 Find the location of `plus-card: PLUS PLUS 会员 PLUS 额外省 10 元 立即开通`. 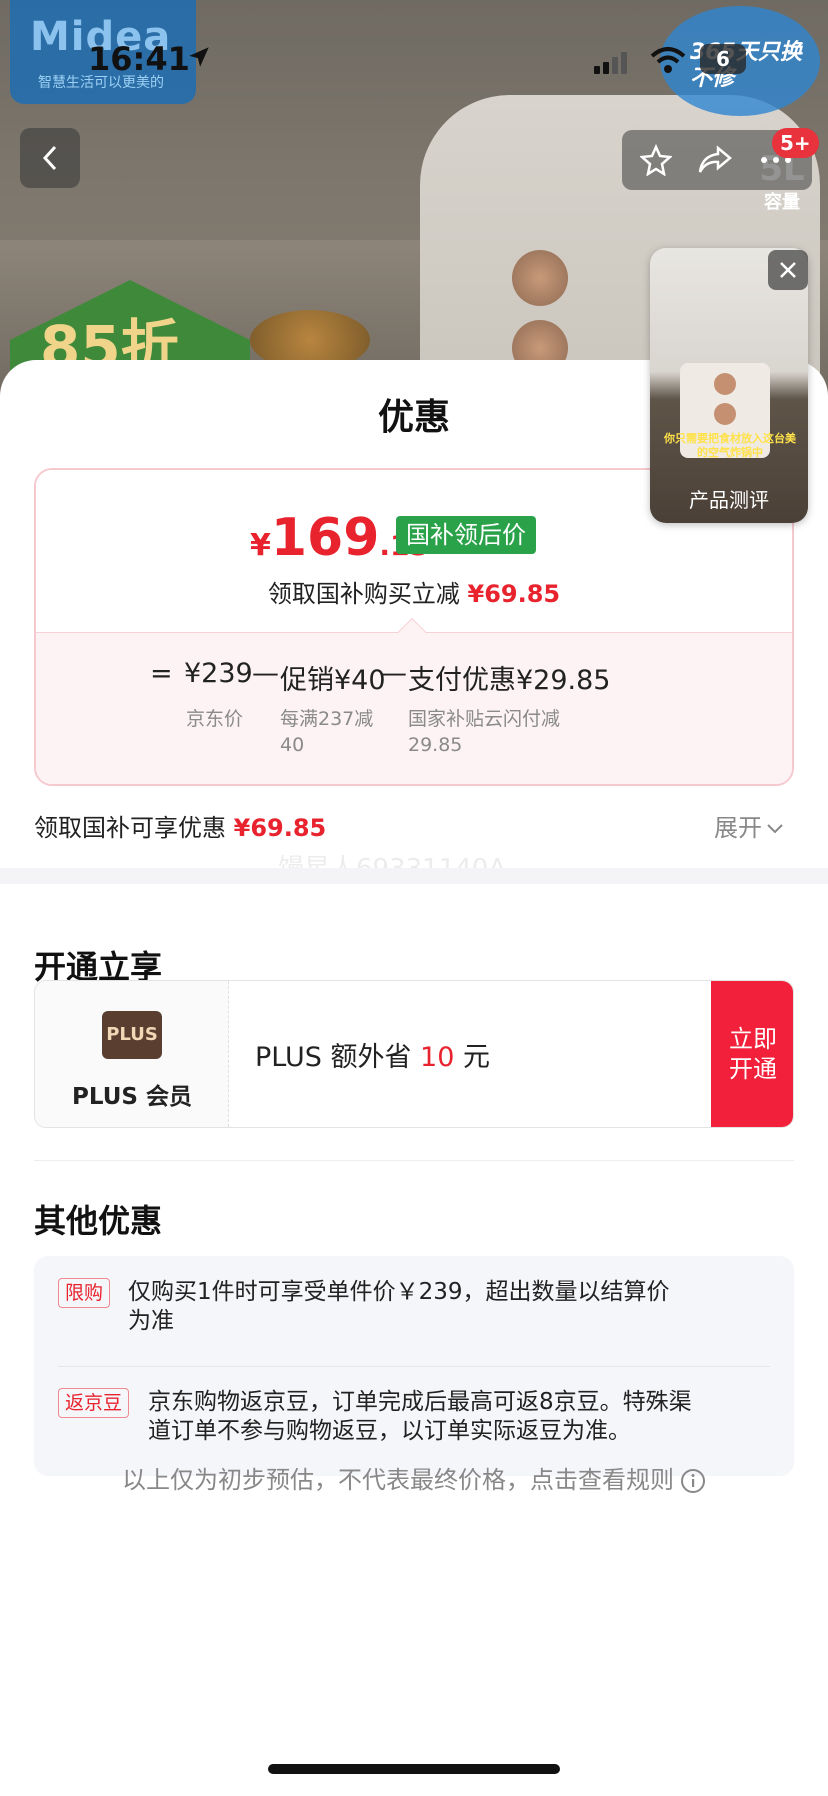

plus-card: PLUS PLUS 会员 PLUS 额外省 10 元 立即开通 is located at coordinates (414, 1054).